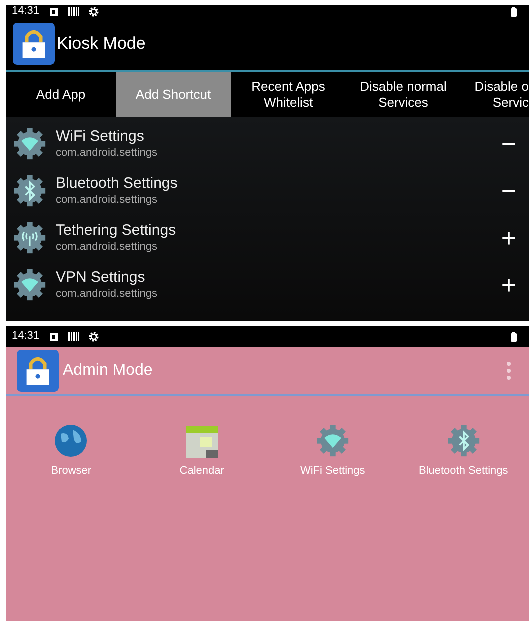 This screenshot has width=529, height=621. I want to click on calendar-icon, so click(202, 441).